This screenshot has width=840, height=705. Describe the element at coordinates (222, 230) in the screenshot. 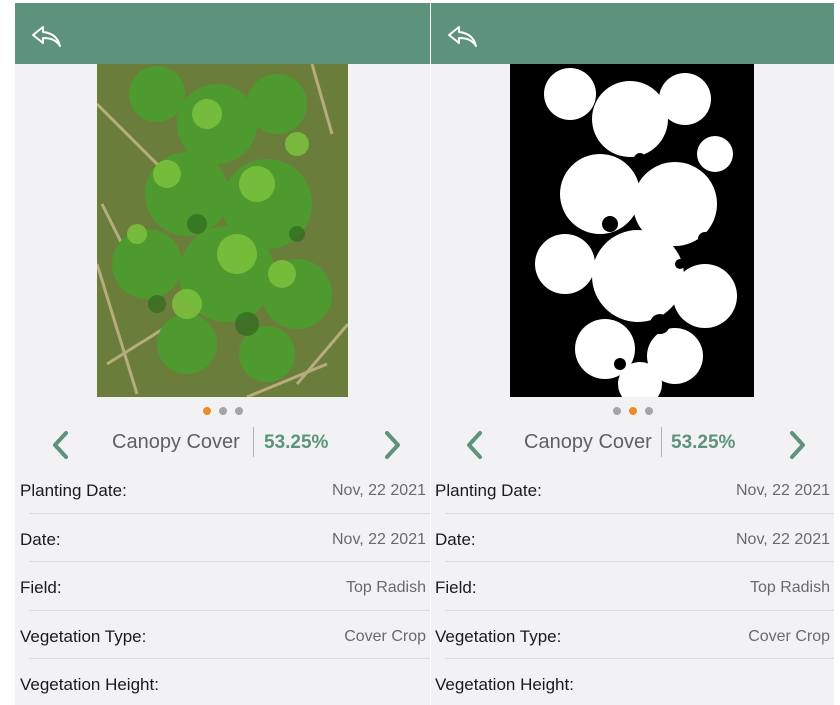

I see `canopy-photo` at that location.